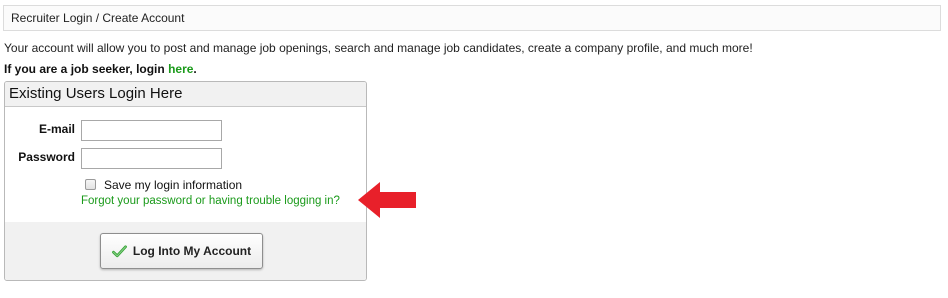  I want to click on checkmark-icon, so click(119, 250).